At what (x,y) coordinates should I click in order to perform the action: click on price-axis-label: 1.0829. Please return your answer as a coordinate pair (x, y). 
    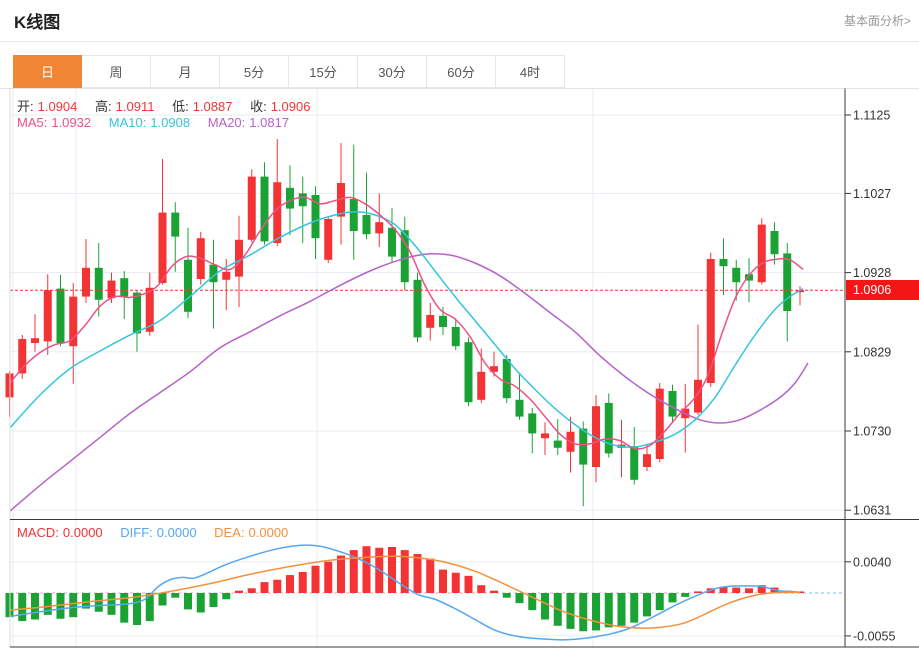
    Looking at the image, I should click on (872, 352).